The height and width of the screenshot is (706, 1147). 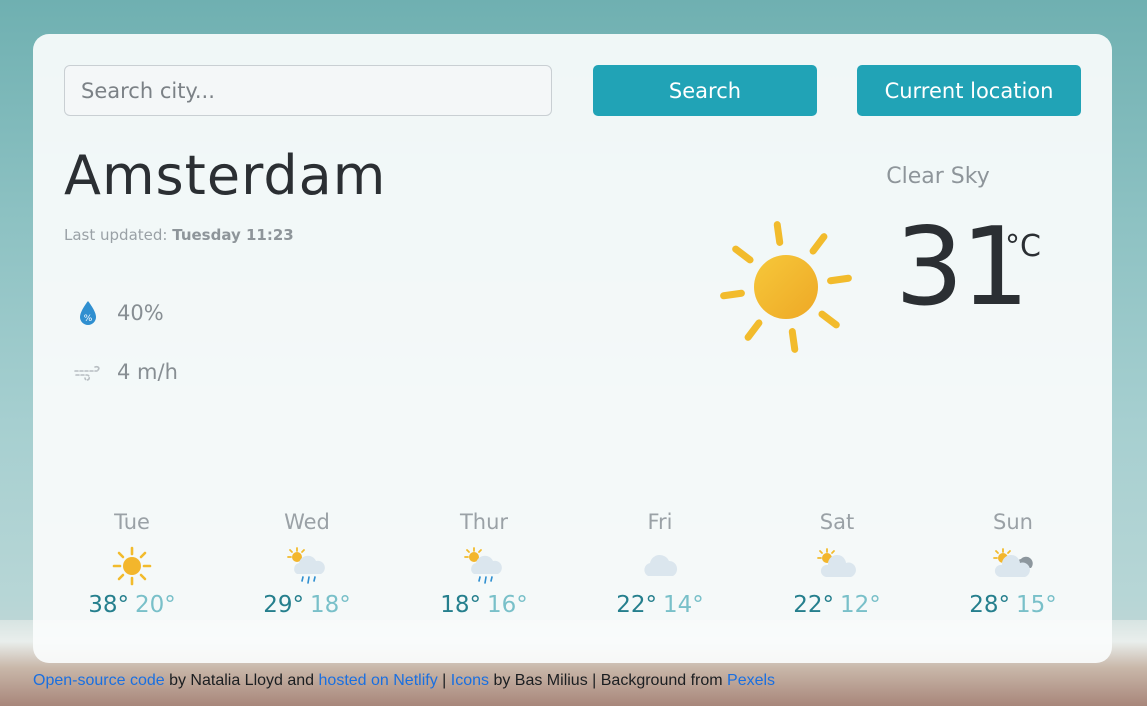 I want to click on wind-icon, so click(x=87, y=373).